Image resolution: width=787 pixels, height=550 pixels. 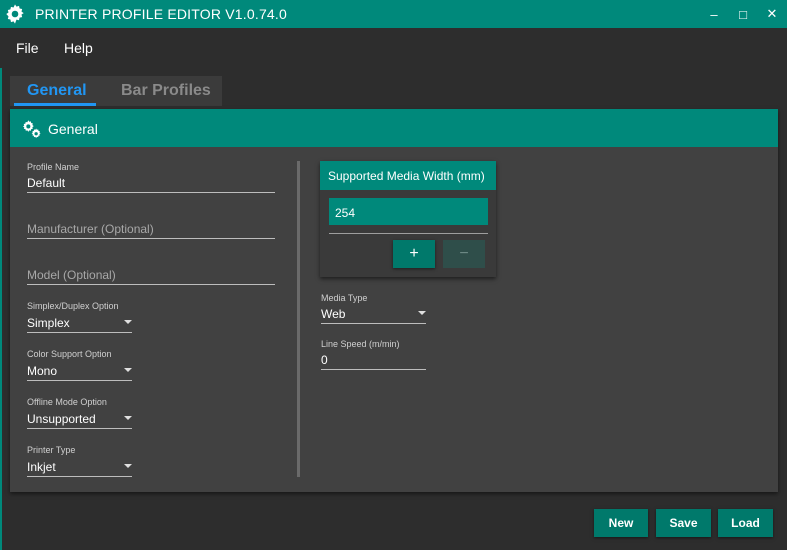 What do you see at coordinates (161, 14) in the screenshot?
I see `window-title: PRINTER PROFILE EDITOR V1.0.74.0` at bounding box center [161, 14].